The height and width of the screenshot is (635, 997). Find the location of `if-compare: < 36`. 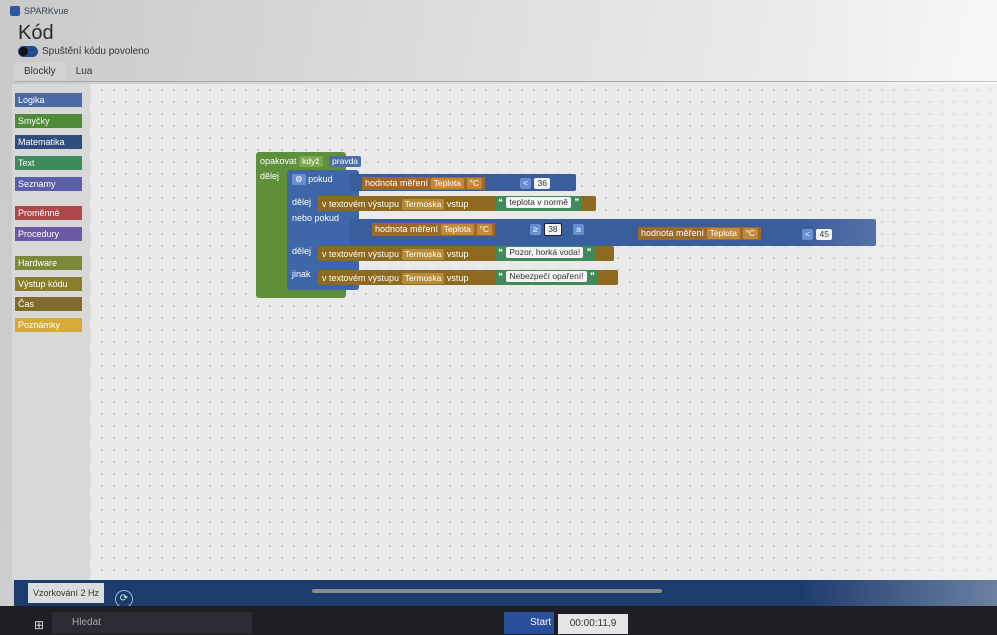

if-compare: < 36 is located at coordinates (535, 183).